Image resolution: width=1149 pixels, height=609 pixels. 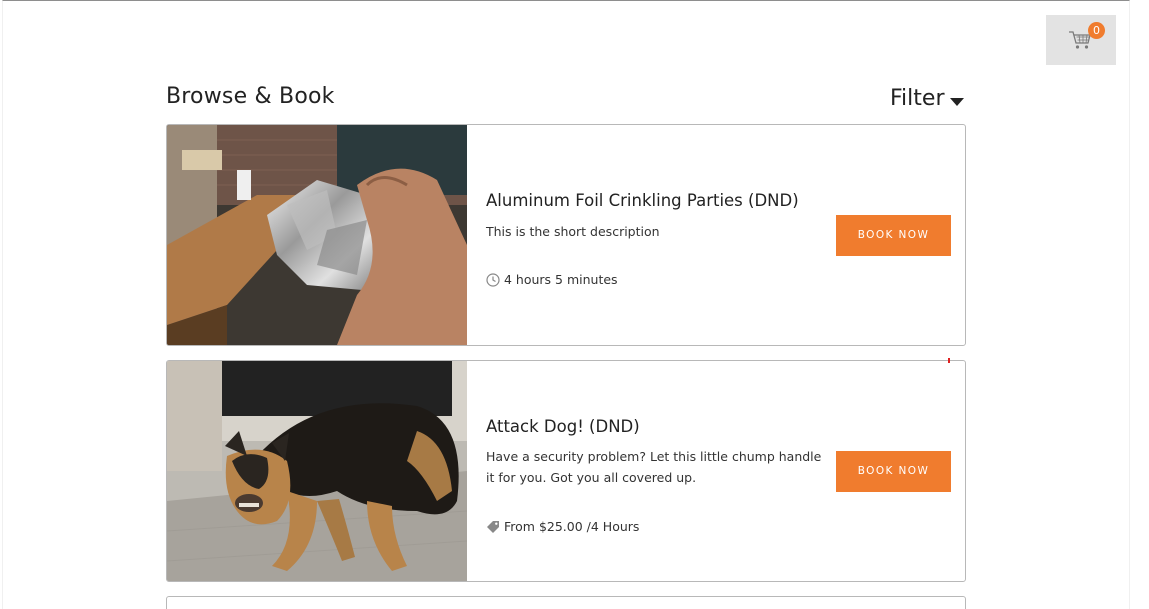 I want to click on service-image-foil, so click(x=317, y=235).